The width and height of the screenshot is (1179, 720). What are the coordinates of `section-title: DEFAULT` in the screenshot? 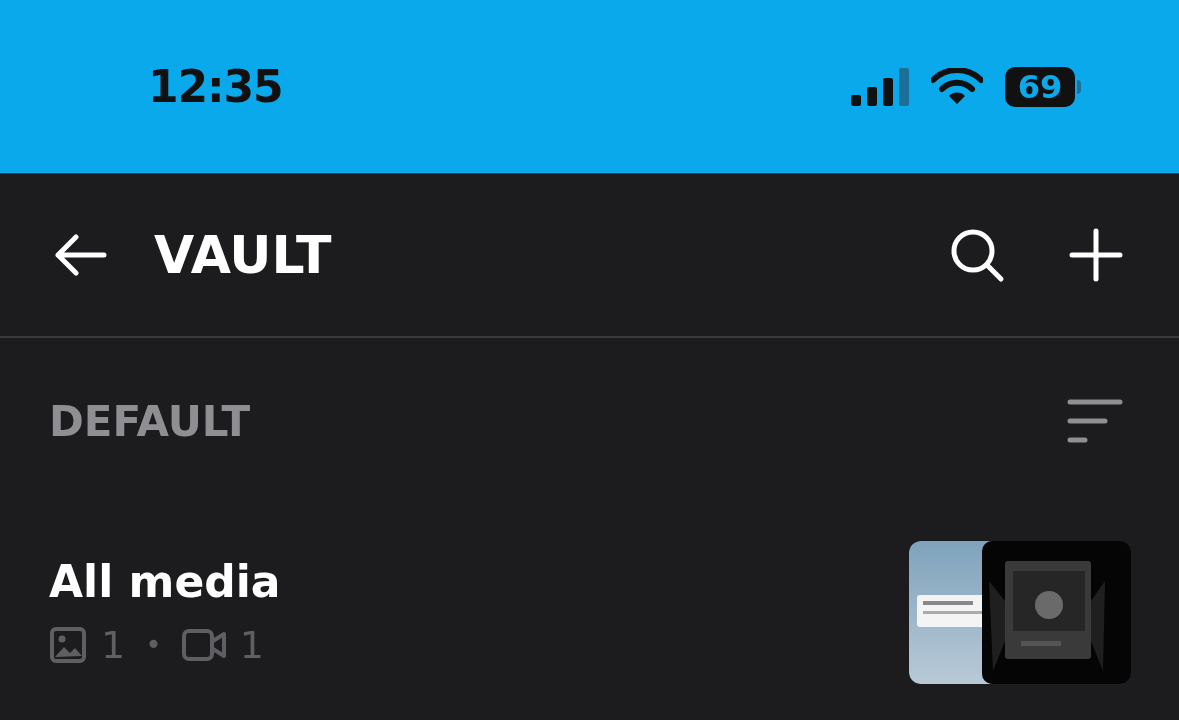 It's located at (150, 421).